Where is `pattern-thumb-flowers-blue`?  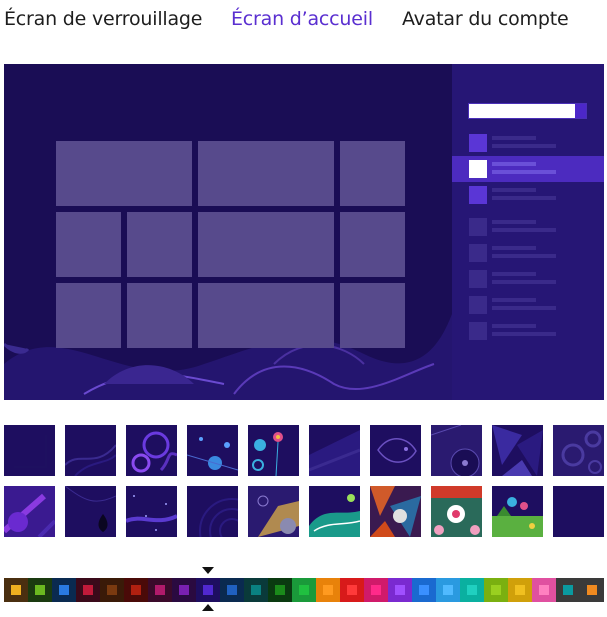 pattern-thumb-flowers-blue is located at coordinates (212, 450).